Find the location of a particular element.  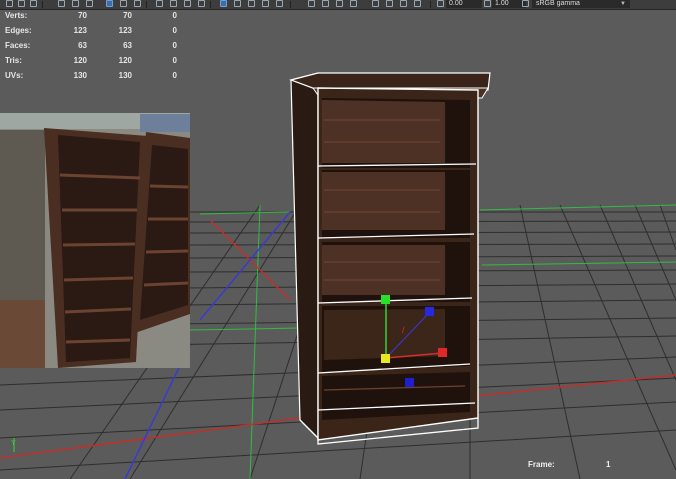

move-z-handle is located at coordinates (429, 311).